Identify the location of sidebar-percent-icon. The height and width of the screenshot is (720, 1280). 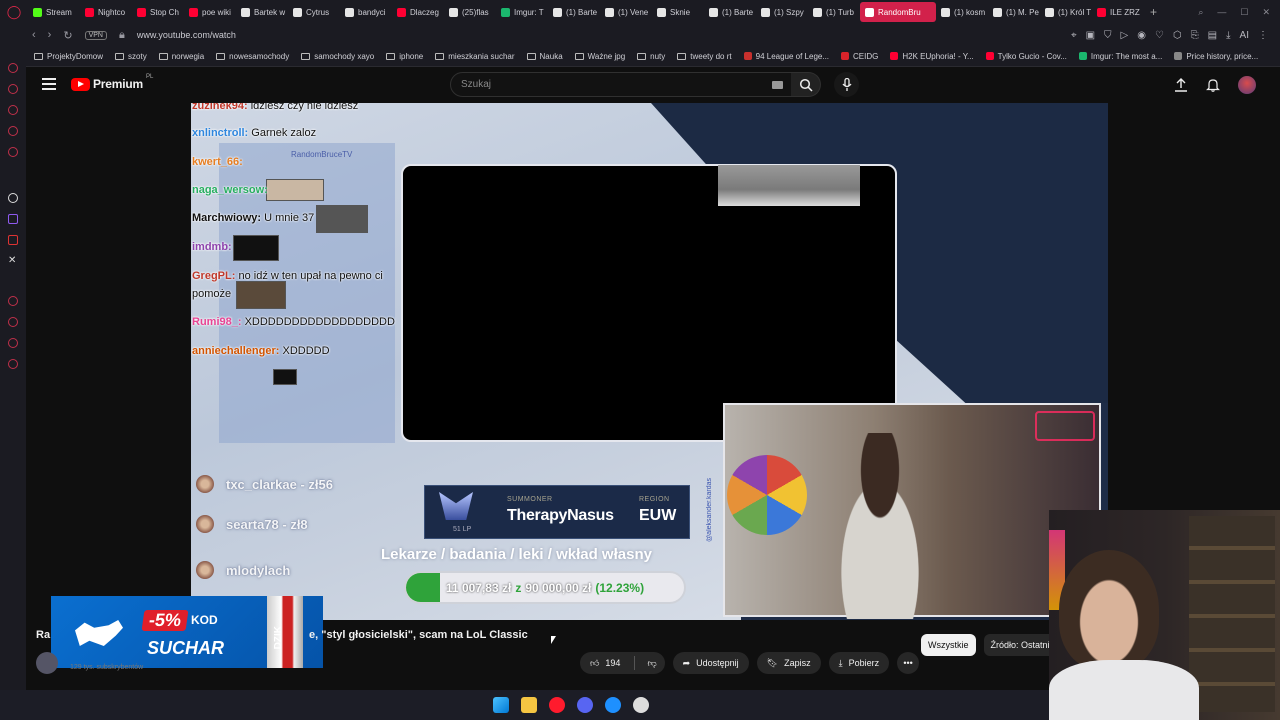
(13, 240).